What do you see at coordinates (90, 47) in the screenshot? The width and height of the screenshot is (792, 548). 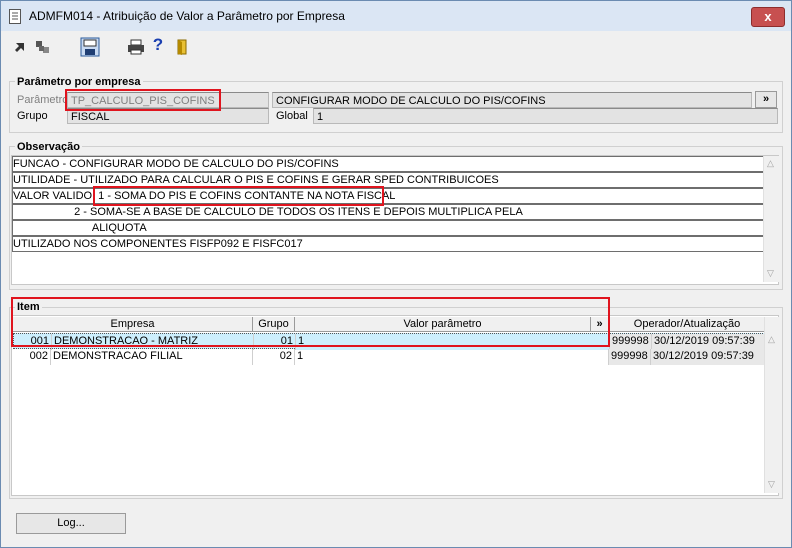 I see `save-icon` at bounding box center [90, 47].